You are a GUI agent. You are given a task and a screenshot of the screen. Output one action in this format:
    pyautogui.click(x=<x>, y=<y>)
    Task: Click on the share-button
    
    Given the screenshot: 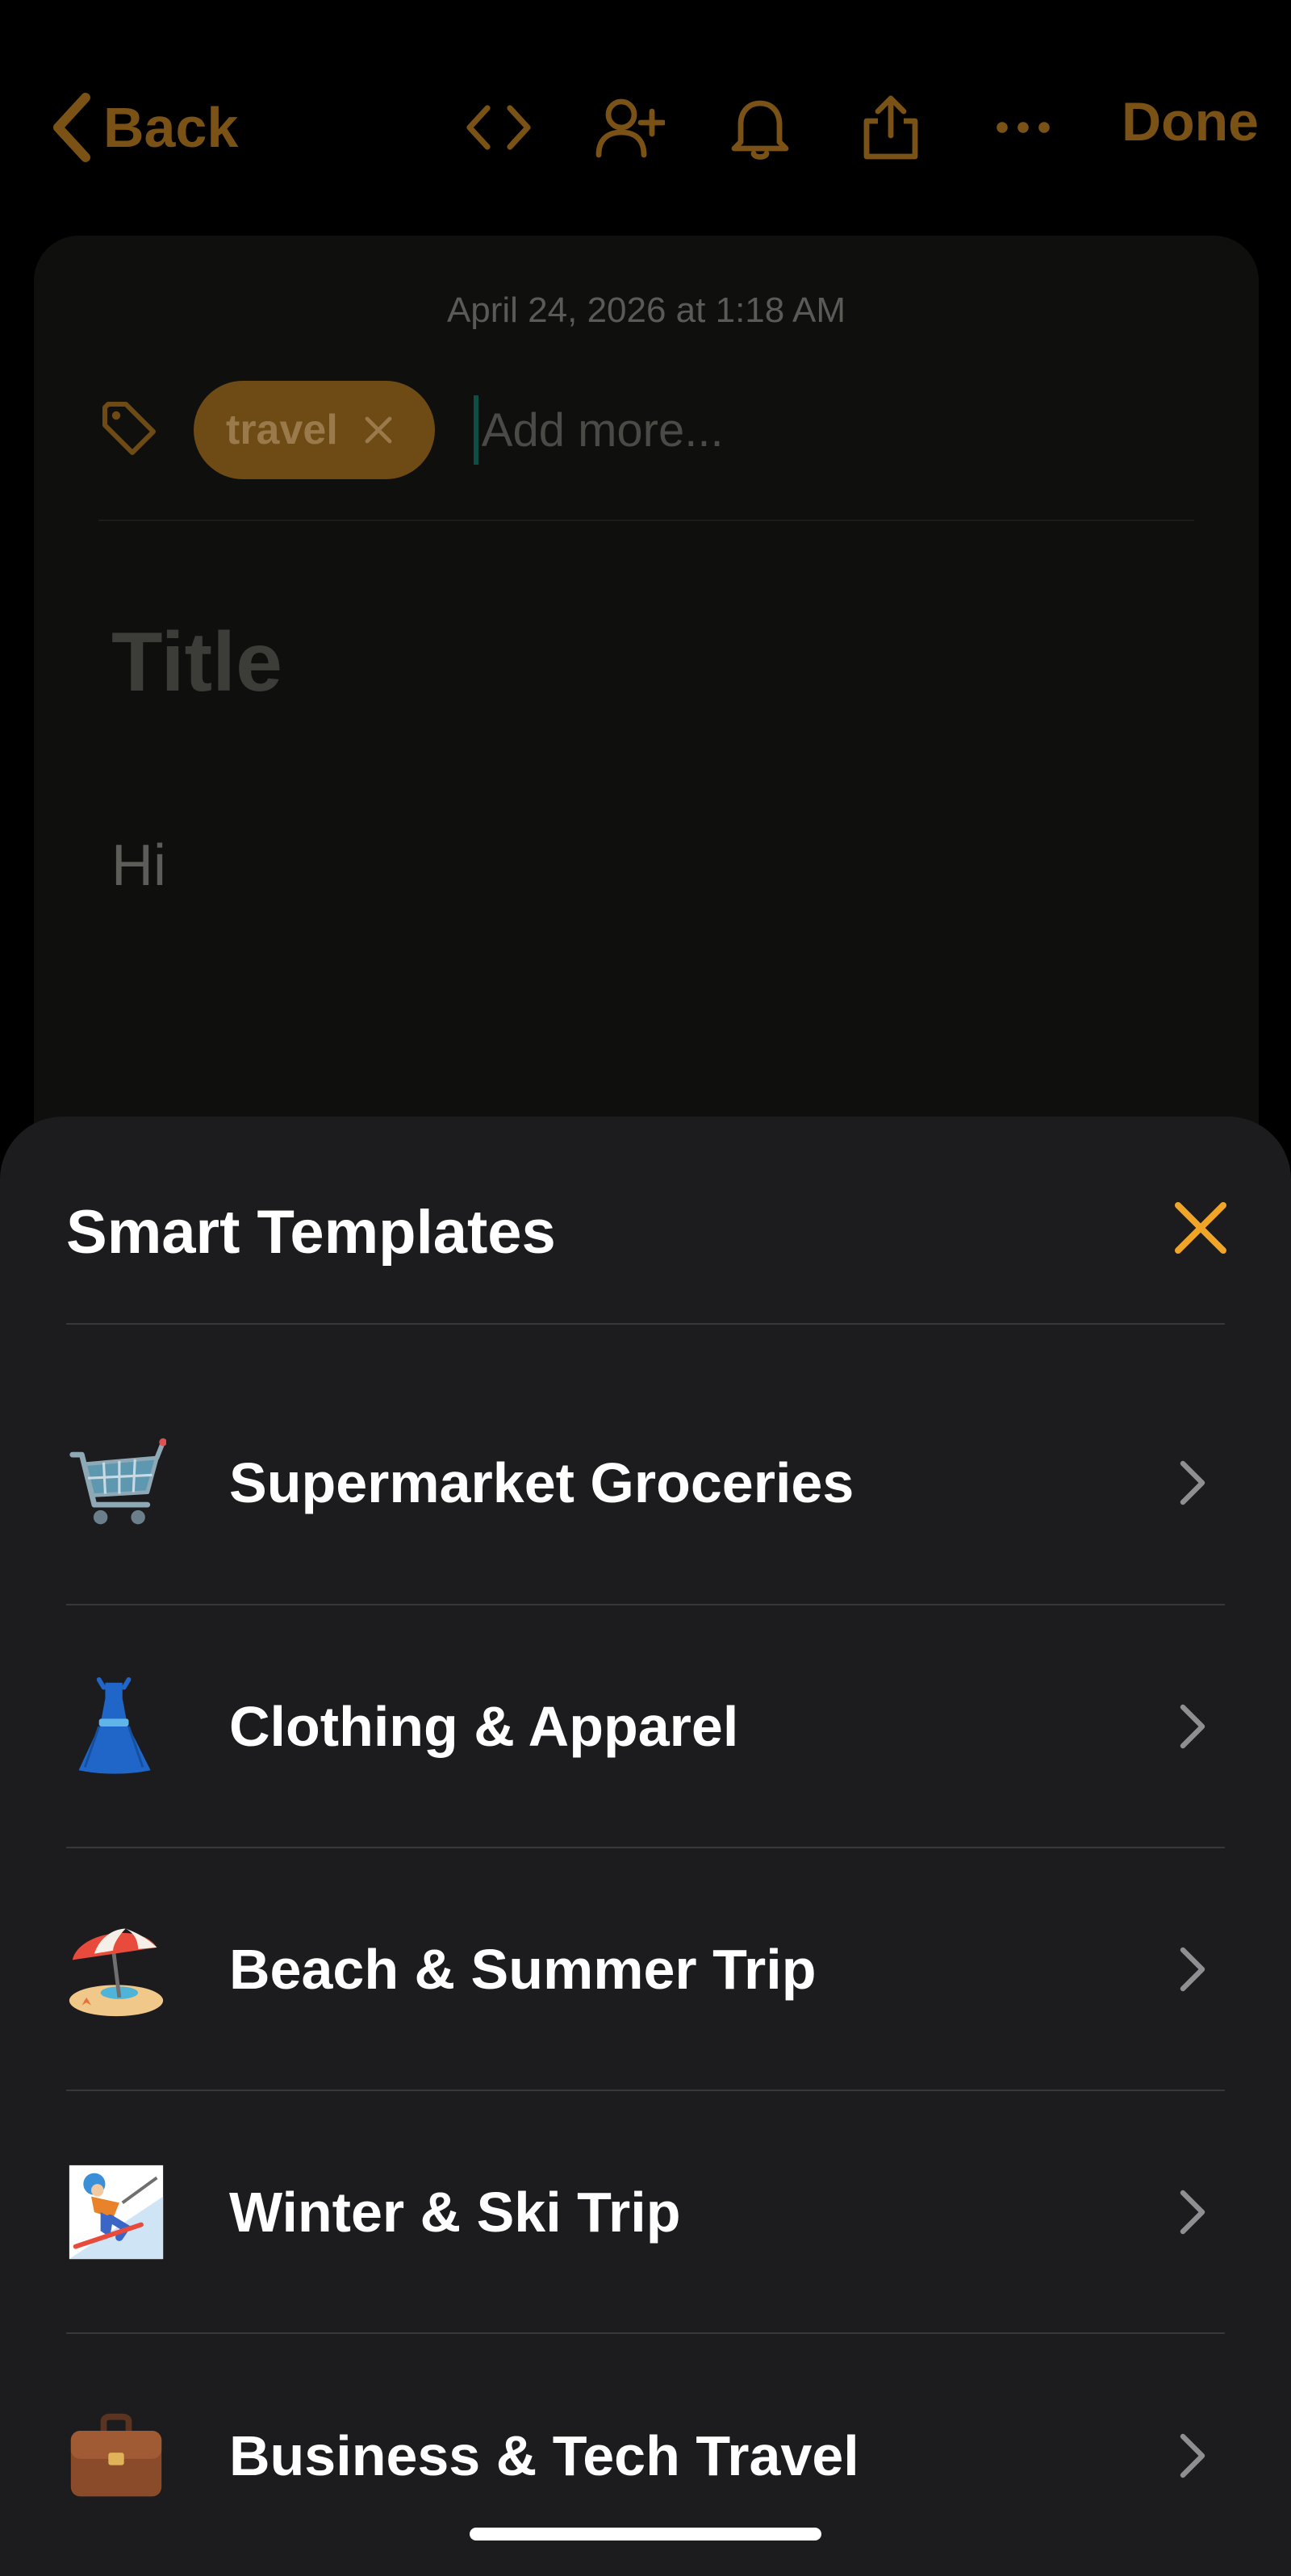 What is the action you would take?
    pyautogui.click(x=891, y=127)
    